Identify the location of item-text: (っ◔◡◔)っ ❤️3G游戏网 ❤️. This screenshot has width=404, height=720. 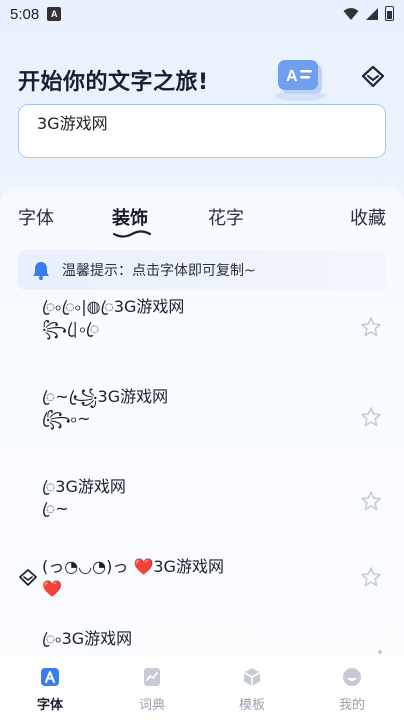
(192, 578).